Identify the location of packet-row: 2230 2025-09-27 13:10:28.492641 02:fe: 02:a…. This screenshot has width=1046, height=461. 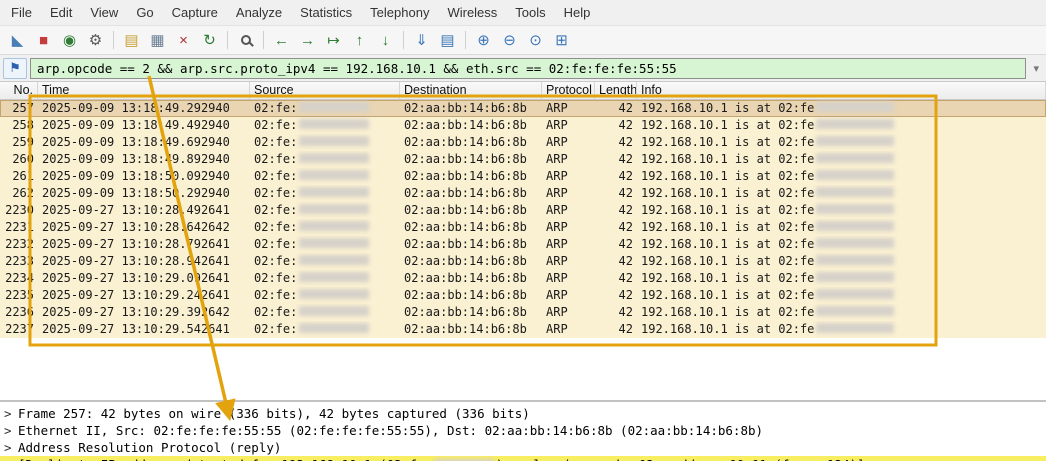
(523, 210).